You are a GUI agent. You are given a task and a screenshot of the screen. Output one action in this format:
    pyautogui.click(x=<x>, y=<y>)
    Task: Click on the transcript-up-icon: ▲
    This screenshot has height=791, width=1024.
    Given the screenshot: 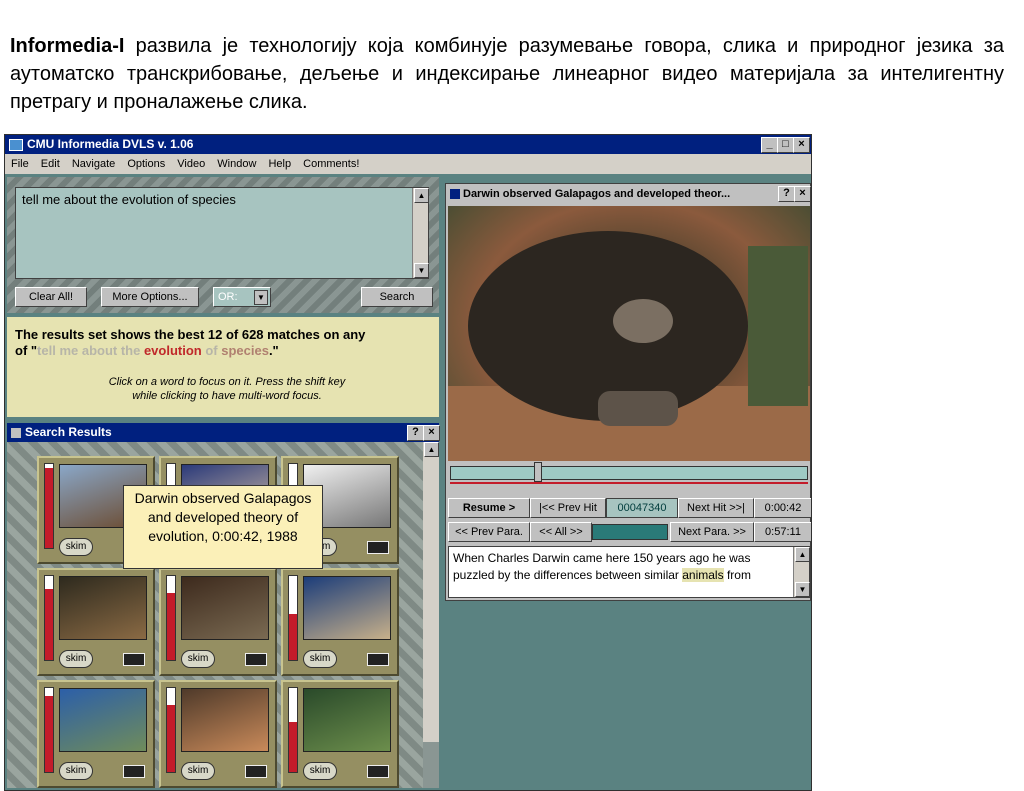 What is the action you would take?
    pyautogui.click(x=802, y=554)
    